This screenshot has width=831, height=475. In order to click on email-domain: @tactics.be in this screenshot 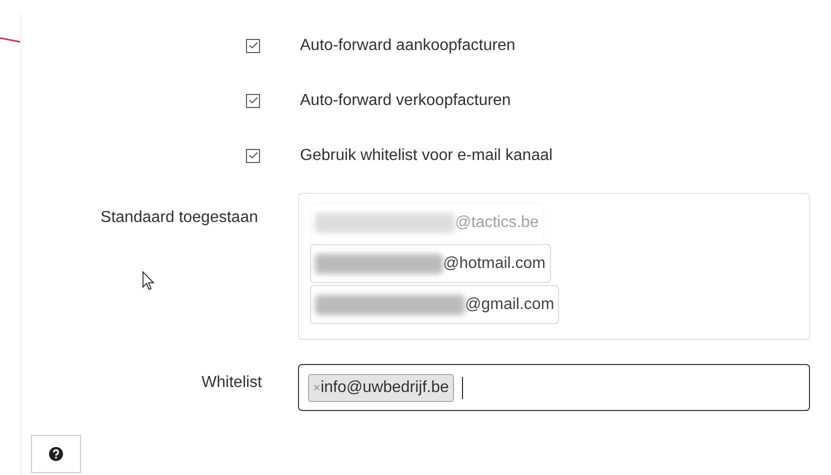, I will do `click(497, 222)`.